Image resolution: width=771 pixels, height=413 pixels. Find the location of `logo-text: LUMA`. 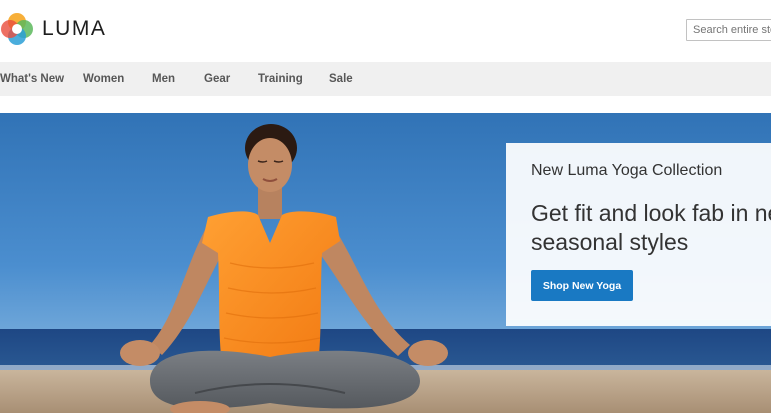

logo-text: LUMA is located at coordinates (74, 28).